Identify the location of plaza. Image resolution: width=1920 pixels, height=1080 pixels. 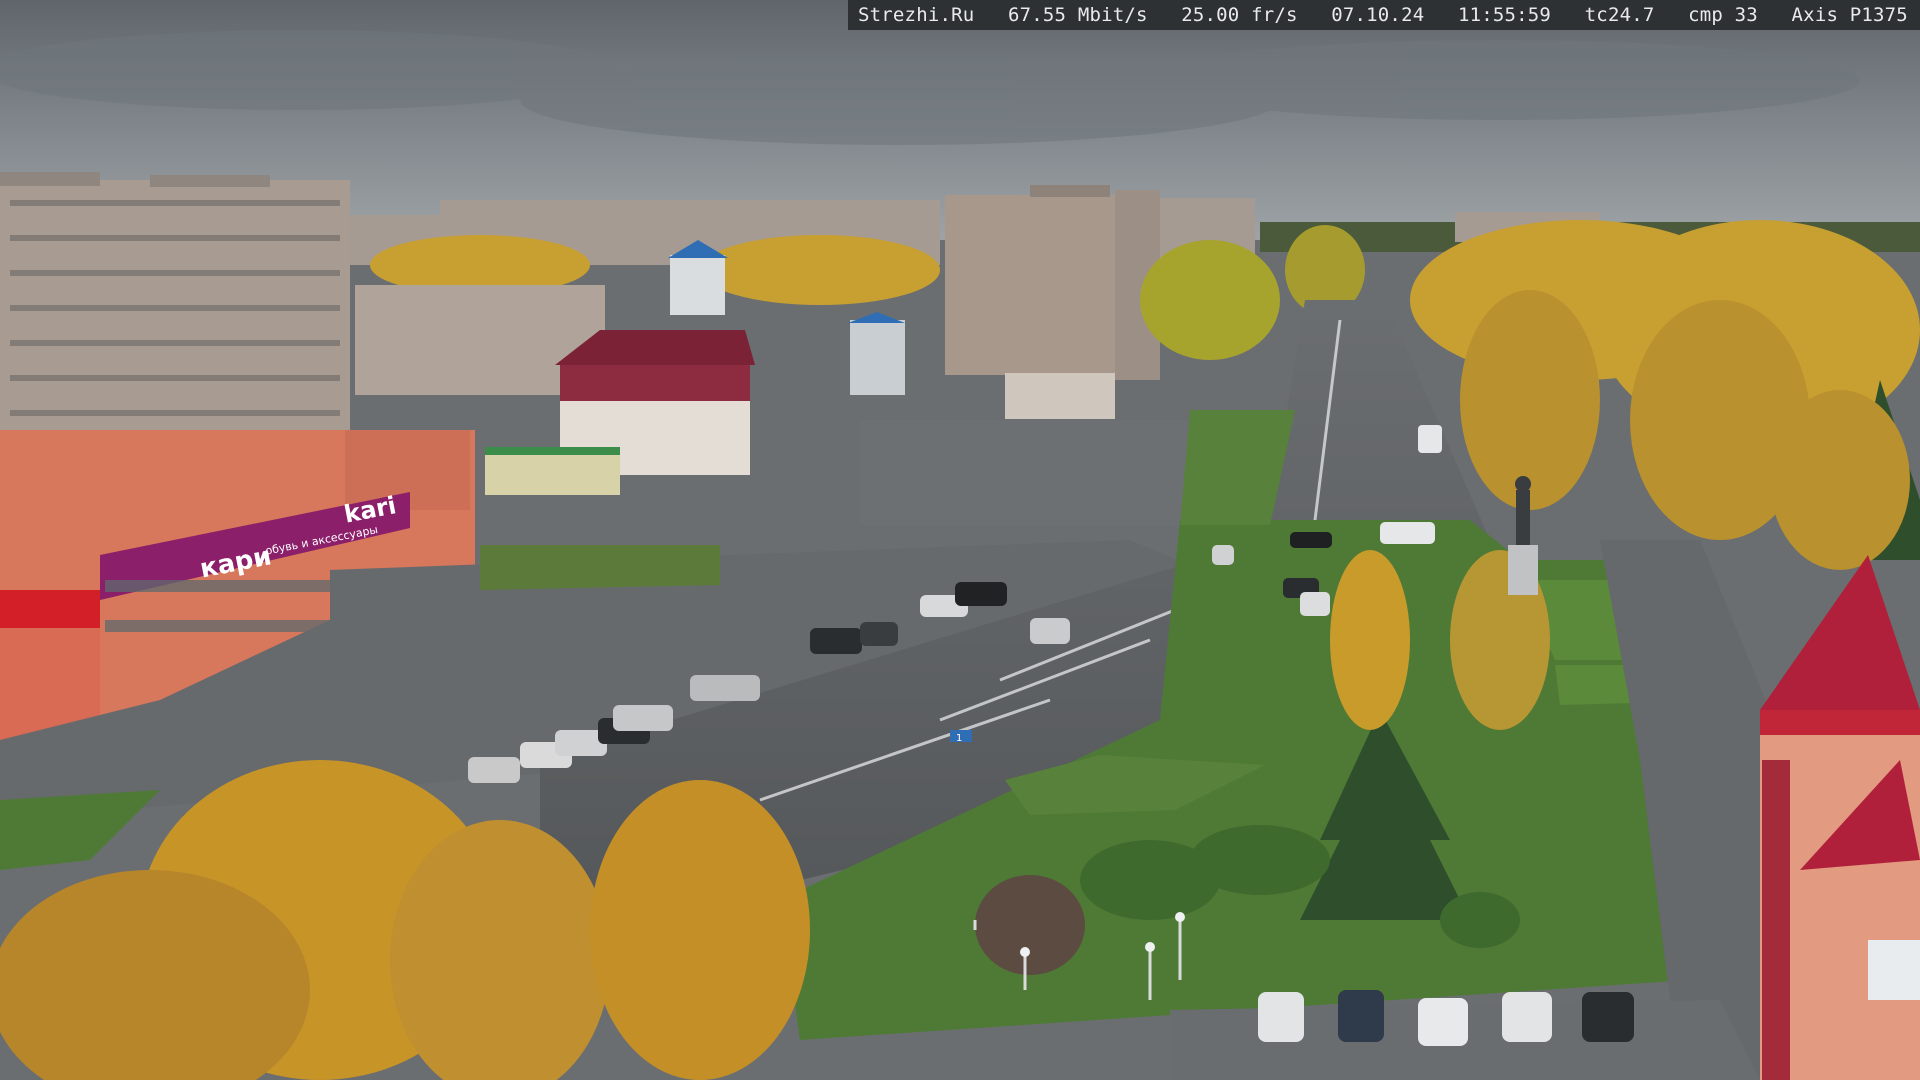
(1035, 472).